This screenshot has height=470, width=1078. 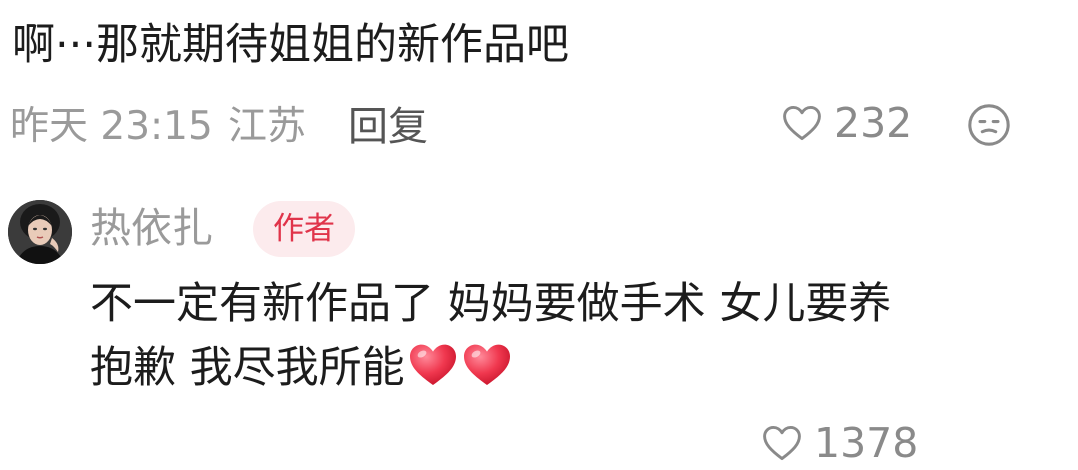 I want to click on reply-like-button: 1378, so click(x=839, y=443).